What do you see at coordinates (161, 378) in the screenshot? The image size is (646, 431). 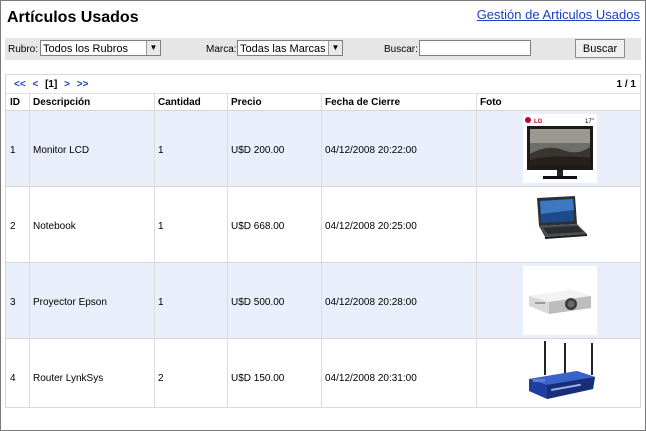 I see `row-cantidad: 2` at bounding box center [161, 378].